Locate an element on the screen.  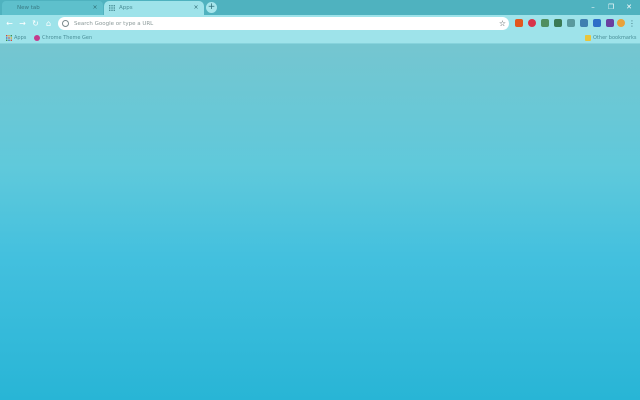
extension-4-icon is located at coordinates (558, 23).